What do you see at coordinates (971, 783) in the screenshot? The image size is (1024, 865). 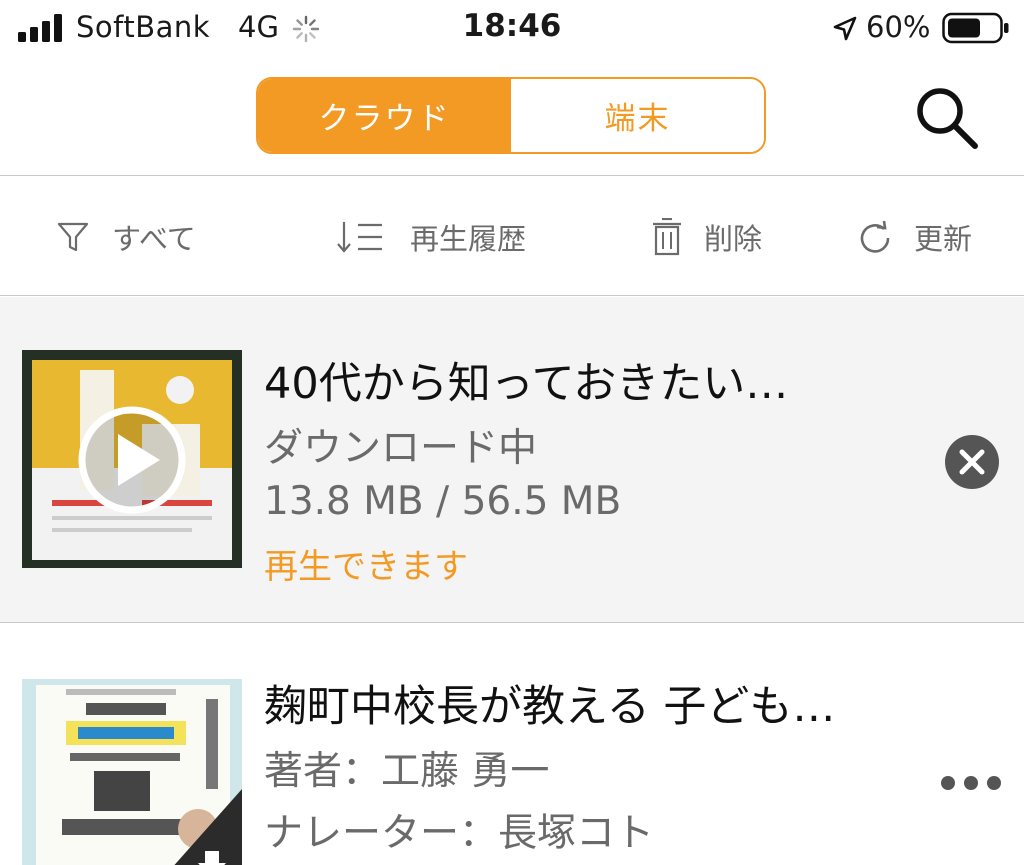 I see `more-icon` at bounding box center [971, 783].